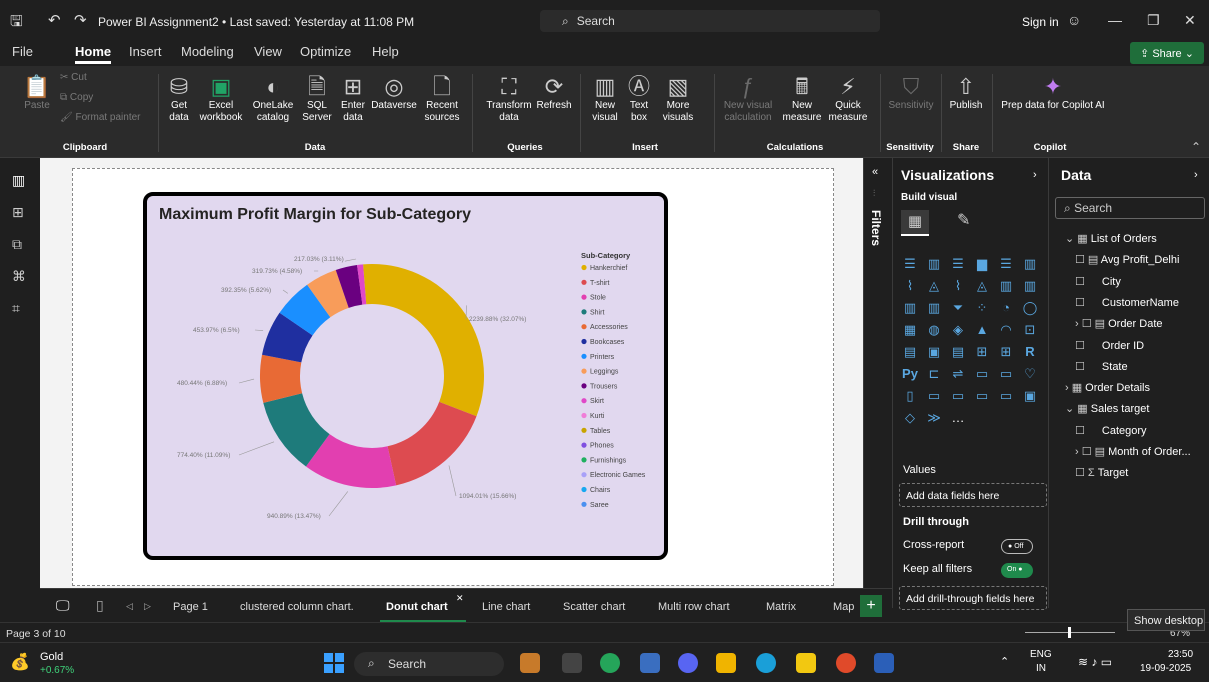  Describe the element at coordinates (273, 99) in the screenshot. I see `onelake-catalog-button: ◐ OneLake catalog` at that location.